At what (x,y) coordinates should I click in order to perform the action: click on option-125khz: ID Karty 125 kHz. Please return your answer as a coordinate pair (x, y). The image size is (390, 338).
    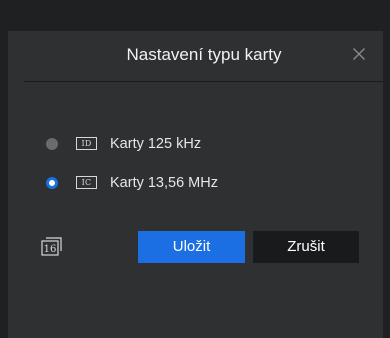
    Looking at the image, I should click on (176, 144).